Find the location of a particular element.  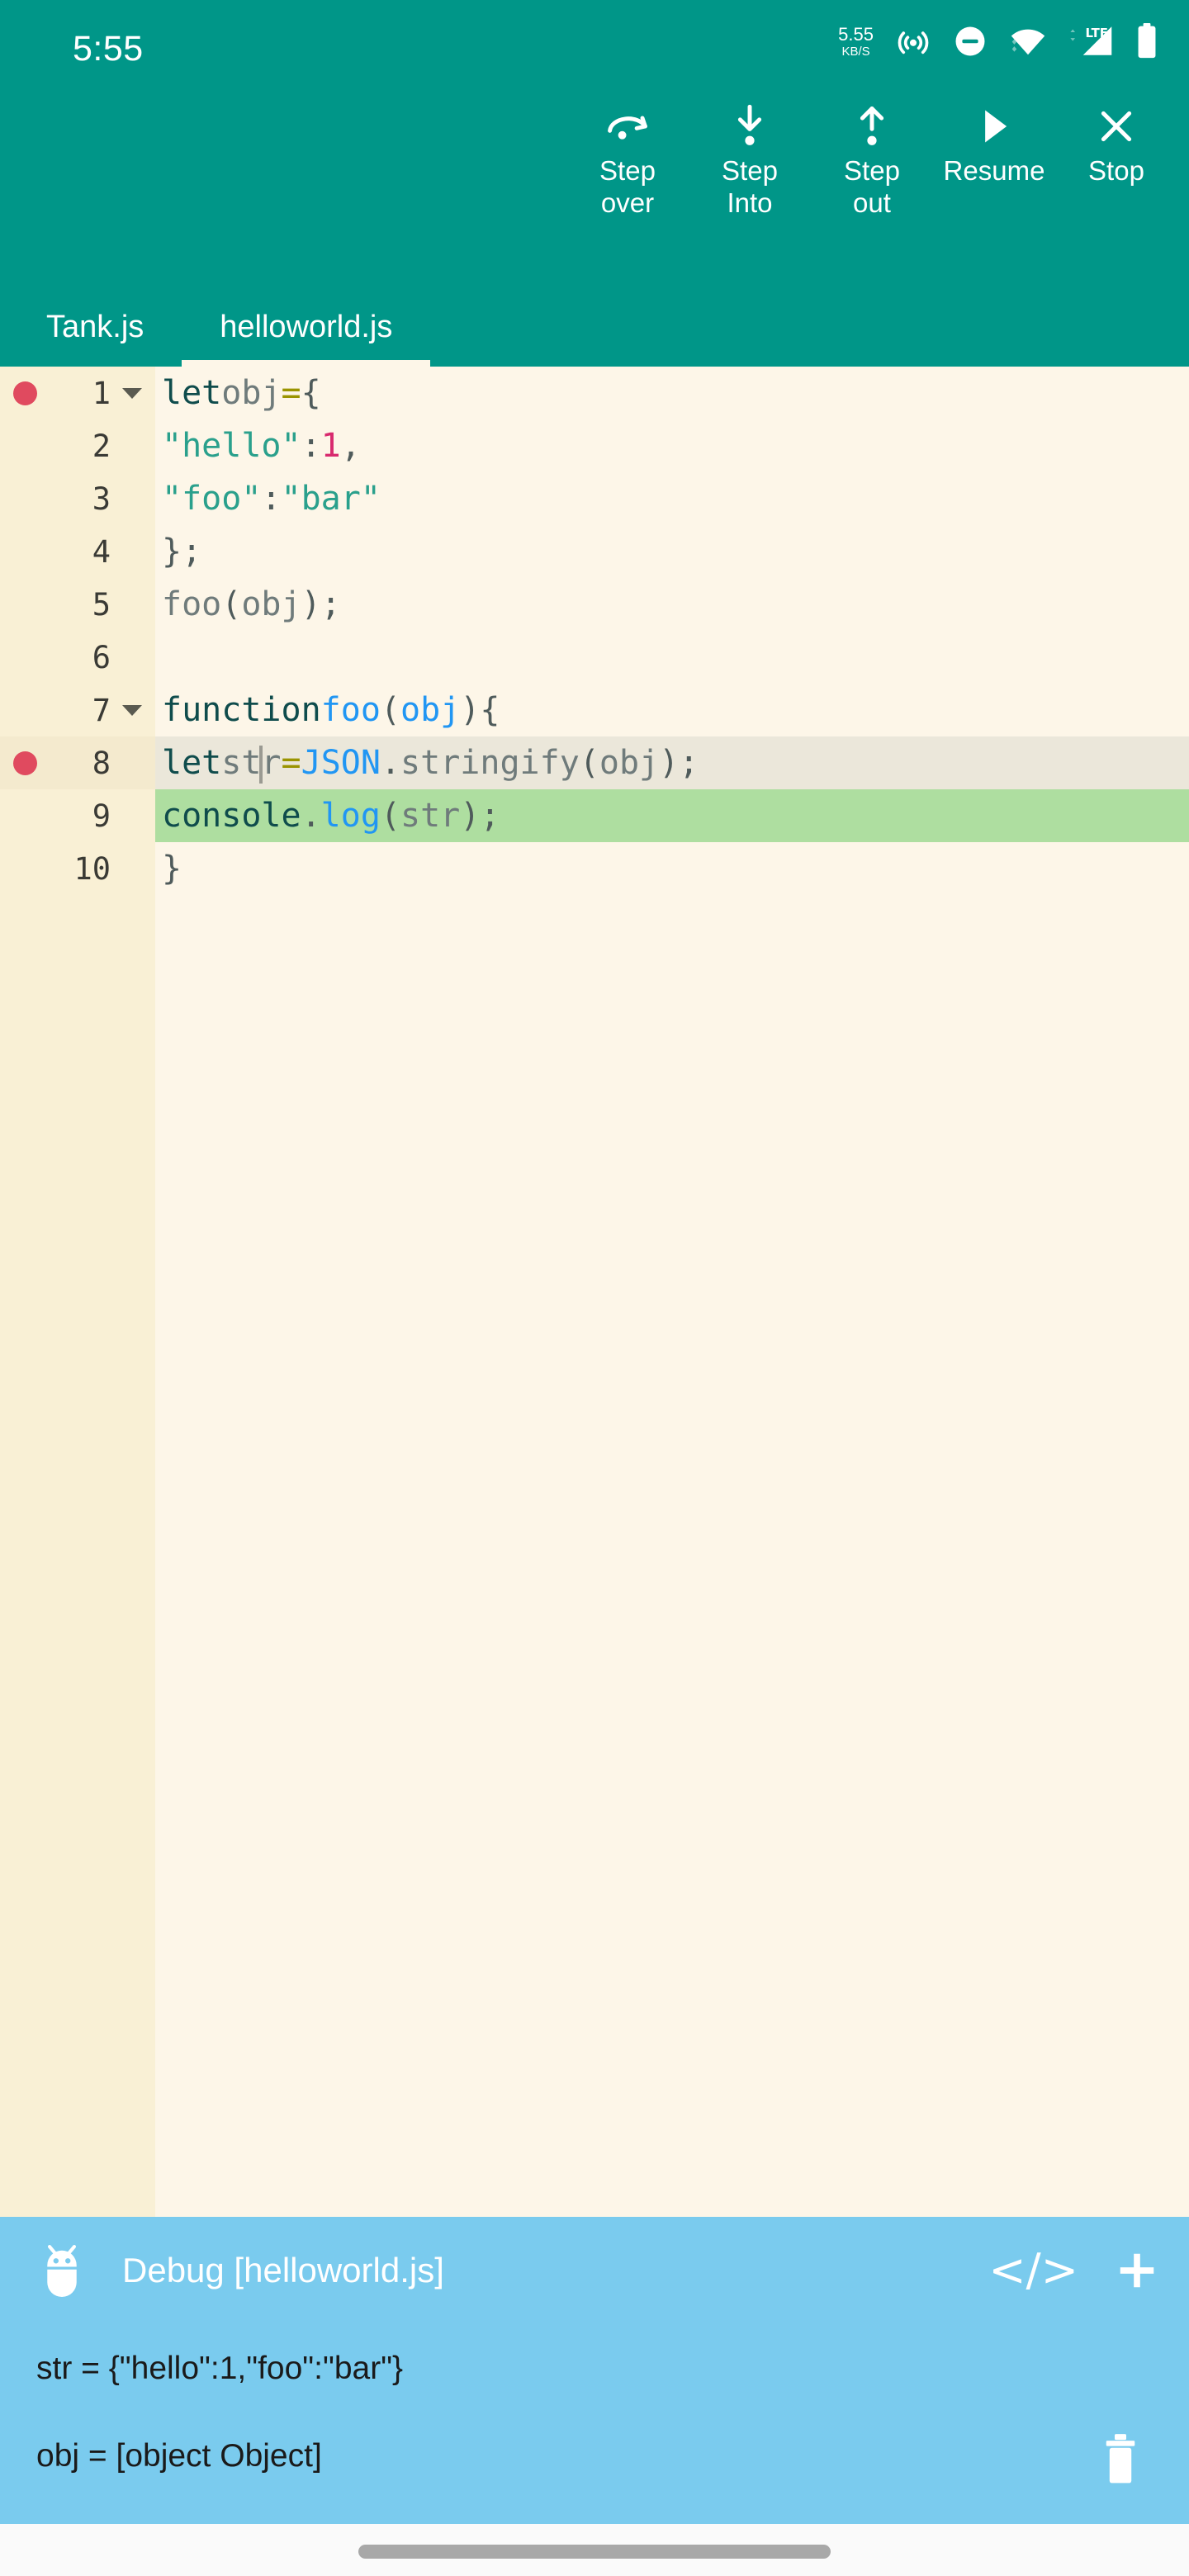

line-number: 2 is located at coordinates (101, 446).